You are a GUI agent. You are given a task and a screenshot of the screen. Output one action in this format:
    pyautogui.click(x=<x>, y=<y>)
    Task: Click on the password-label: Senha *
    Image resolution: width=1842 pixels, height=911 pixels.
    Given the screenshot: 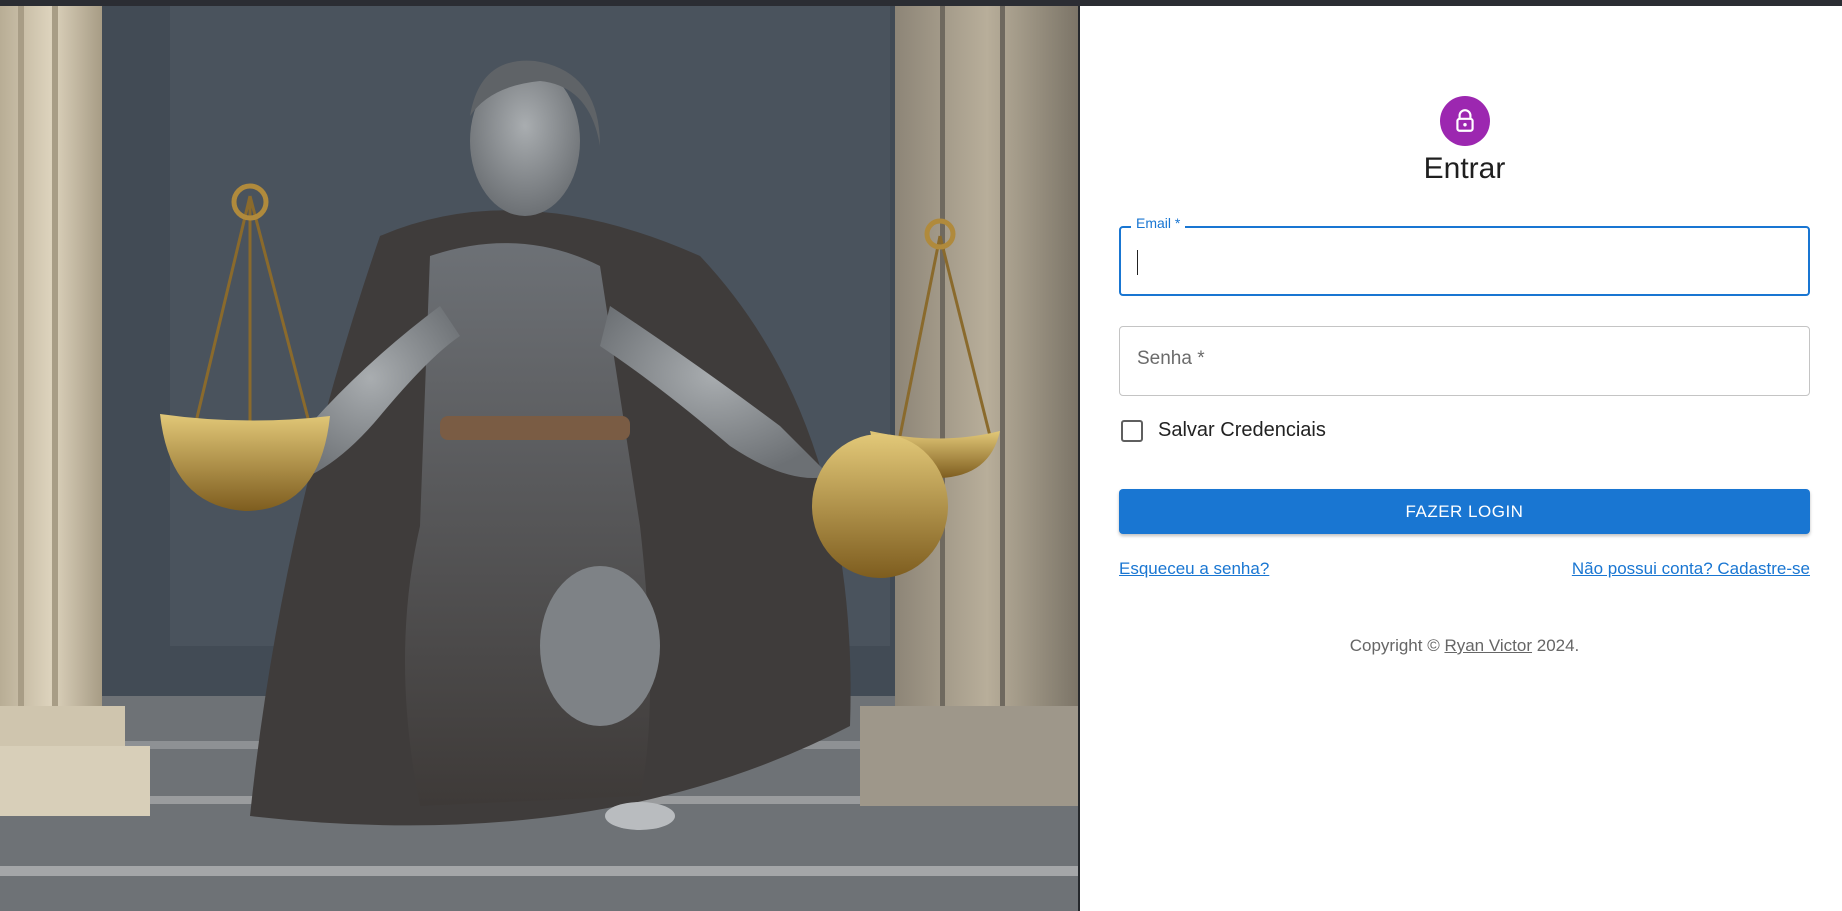 What is the action you would take?
    pyautogui.click(x=1171, y=358)
    